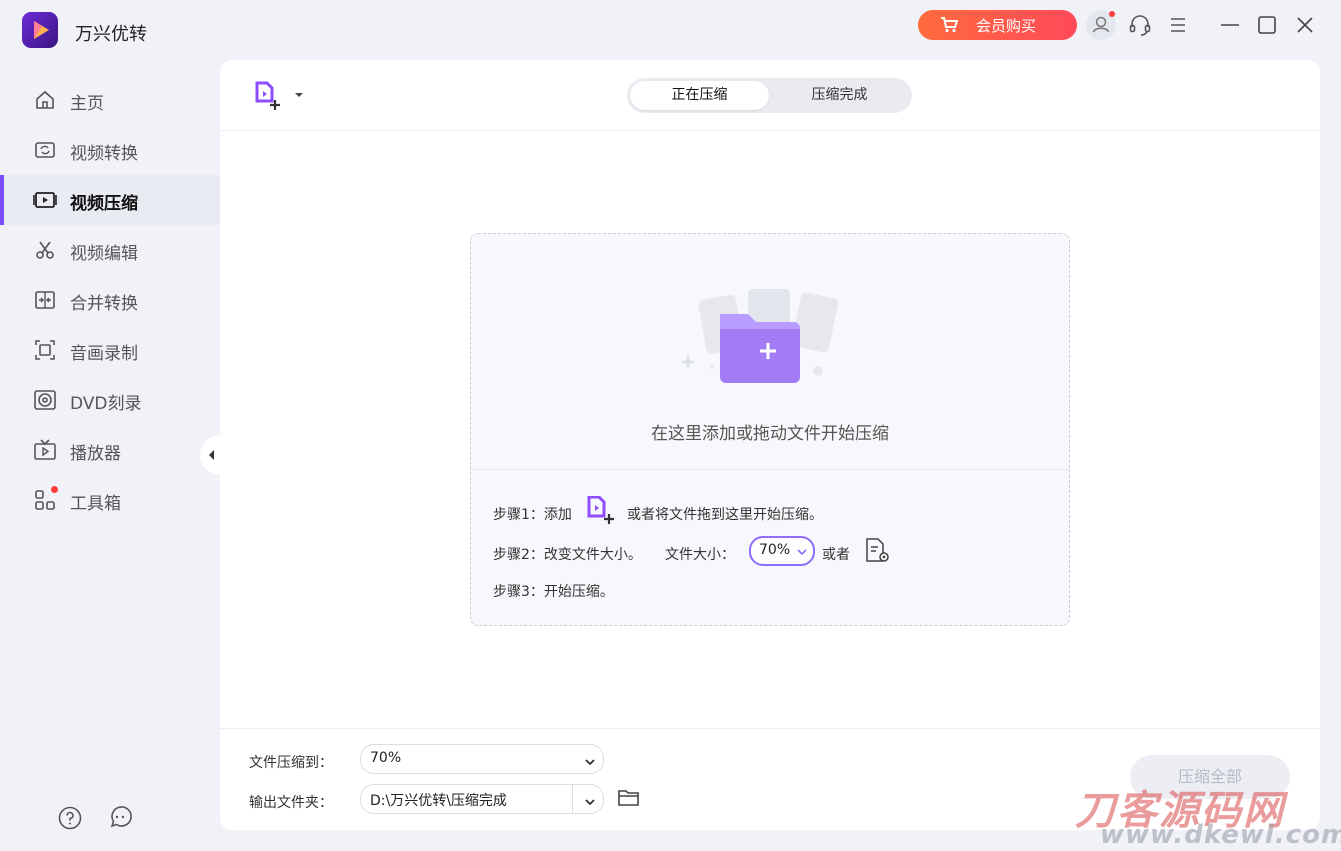 The image size is (1341, 851). What do you see at coordinates (104, 304) in the screenshot?
I see `sidebar-item-label: 合并转换` at bounding box center [104, 304].